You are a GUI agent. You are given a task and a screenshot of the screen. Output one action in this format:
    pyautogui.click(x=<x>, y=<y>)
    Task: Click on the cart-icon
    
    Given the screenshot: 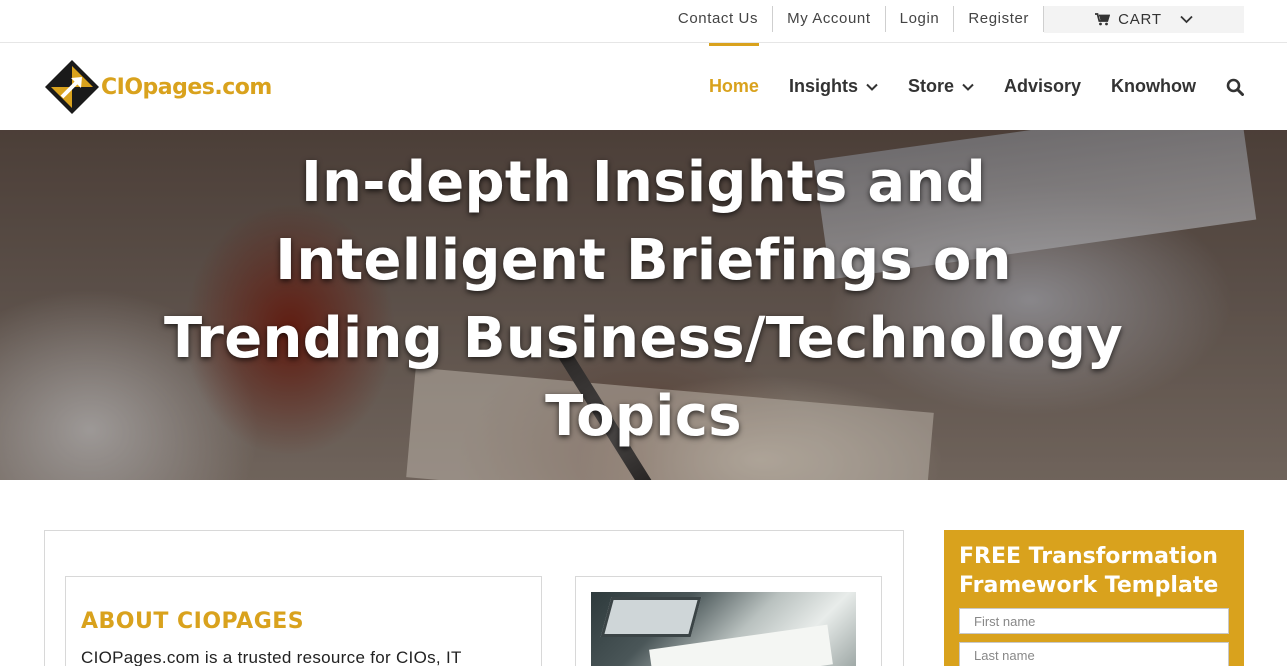 What is the action you would take?
    pyautogui.click(x=1103, y=18)
    